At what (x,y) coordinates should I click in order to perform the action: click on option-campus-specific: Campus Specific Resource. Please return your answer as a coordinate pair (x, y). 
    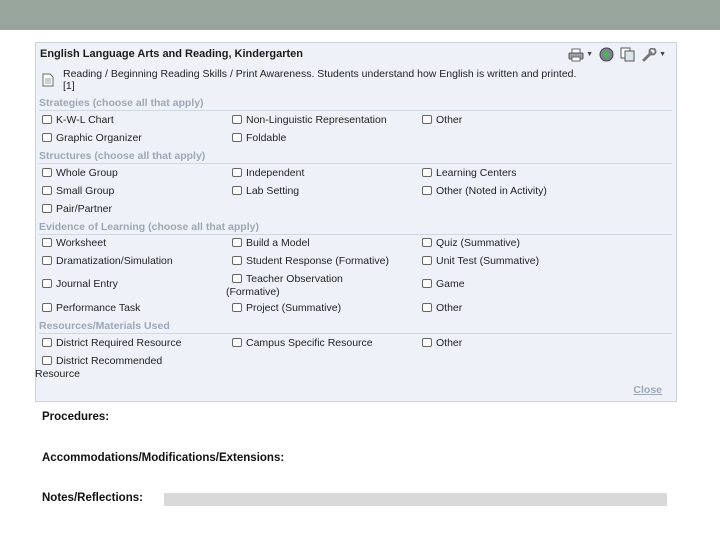
    Looking at the image, I should click on (302, 343).